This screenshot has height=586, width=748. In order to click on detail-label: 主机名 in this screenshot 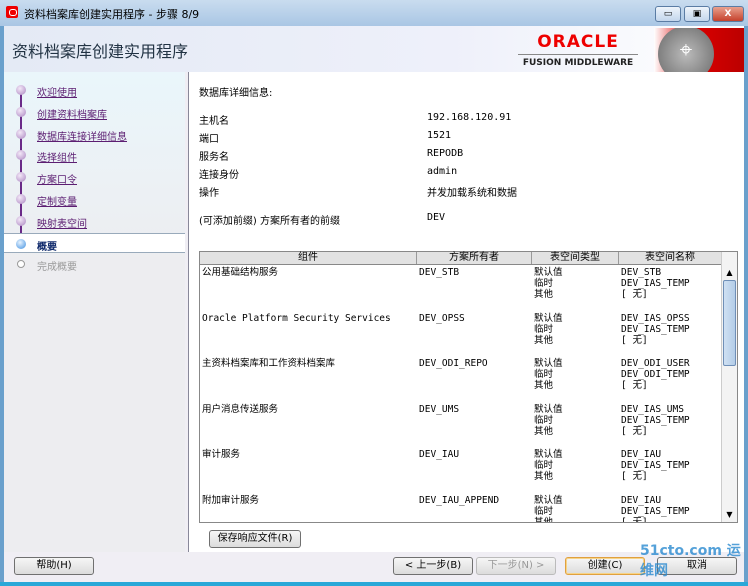, I will do `click(214, 121)`.